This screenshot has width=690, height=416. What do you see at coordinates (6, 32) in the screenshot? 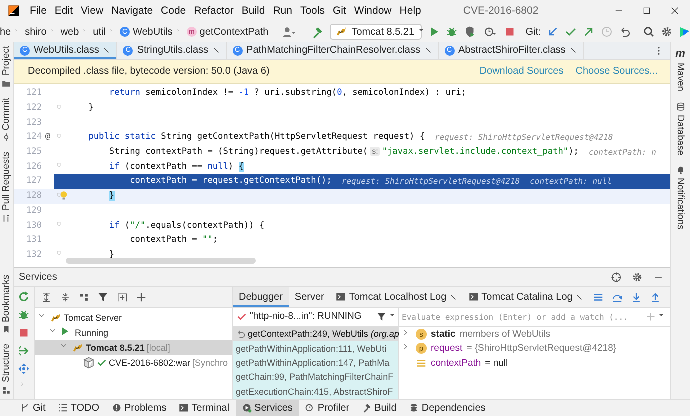
I see `breadcrumb: he` at bounding box center [6, 32].